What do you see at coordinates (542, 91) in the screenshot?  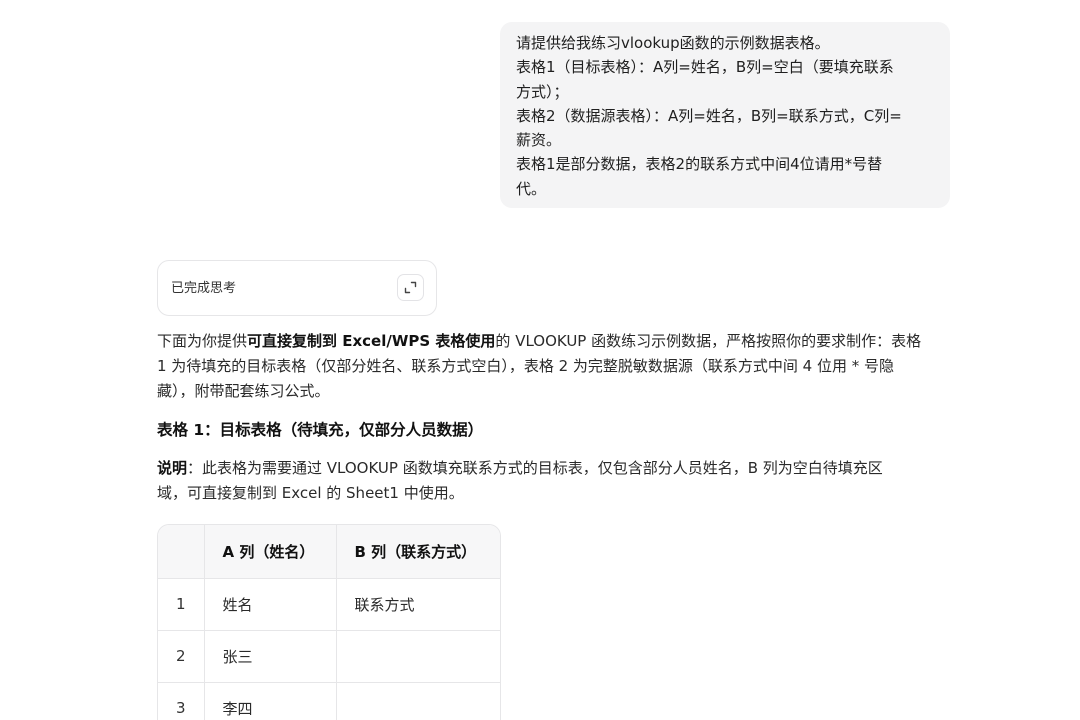 I see `user-message-line: 方式）；` at bounding box center [542, 91].